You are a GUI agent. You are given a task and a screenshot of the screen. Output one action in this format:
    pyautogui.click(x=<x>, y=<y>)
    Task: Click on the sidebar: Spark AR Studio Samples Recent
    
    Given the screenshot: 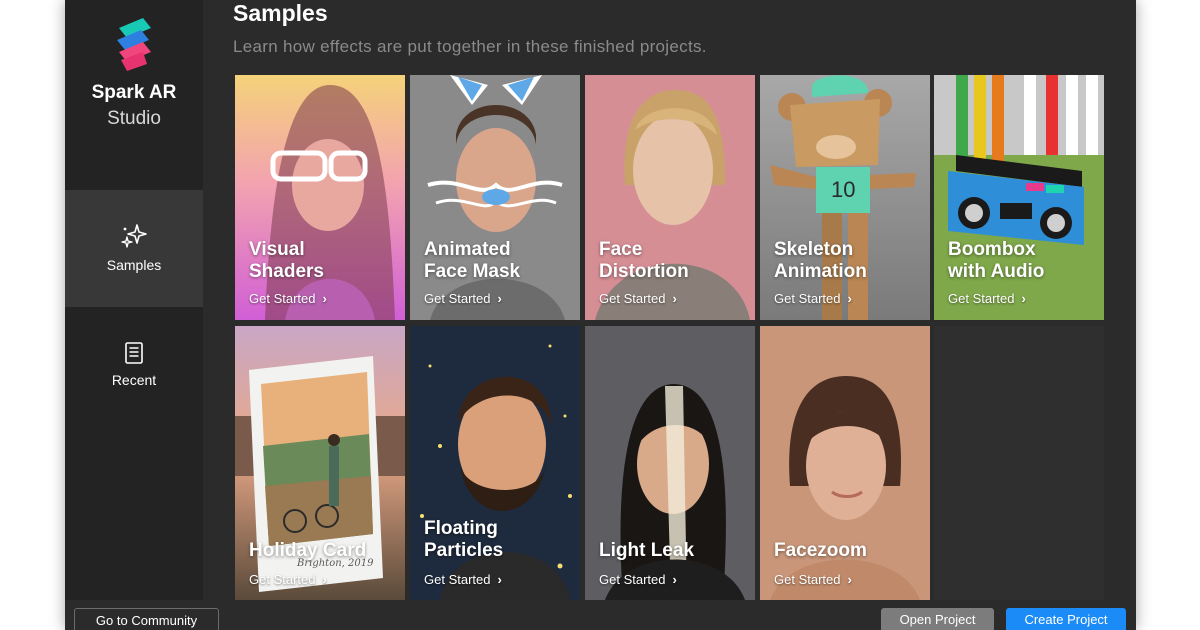 What is the action you would take?
    pyautogui.click(x=134, y=300)
    